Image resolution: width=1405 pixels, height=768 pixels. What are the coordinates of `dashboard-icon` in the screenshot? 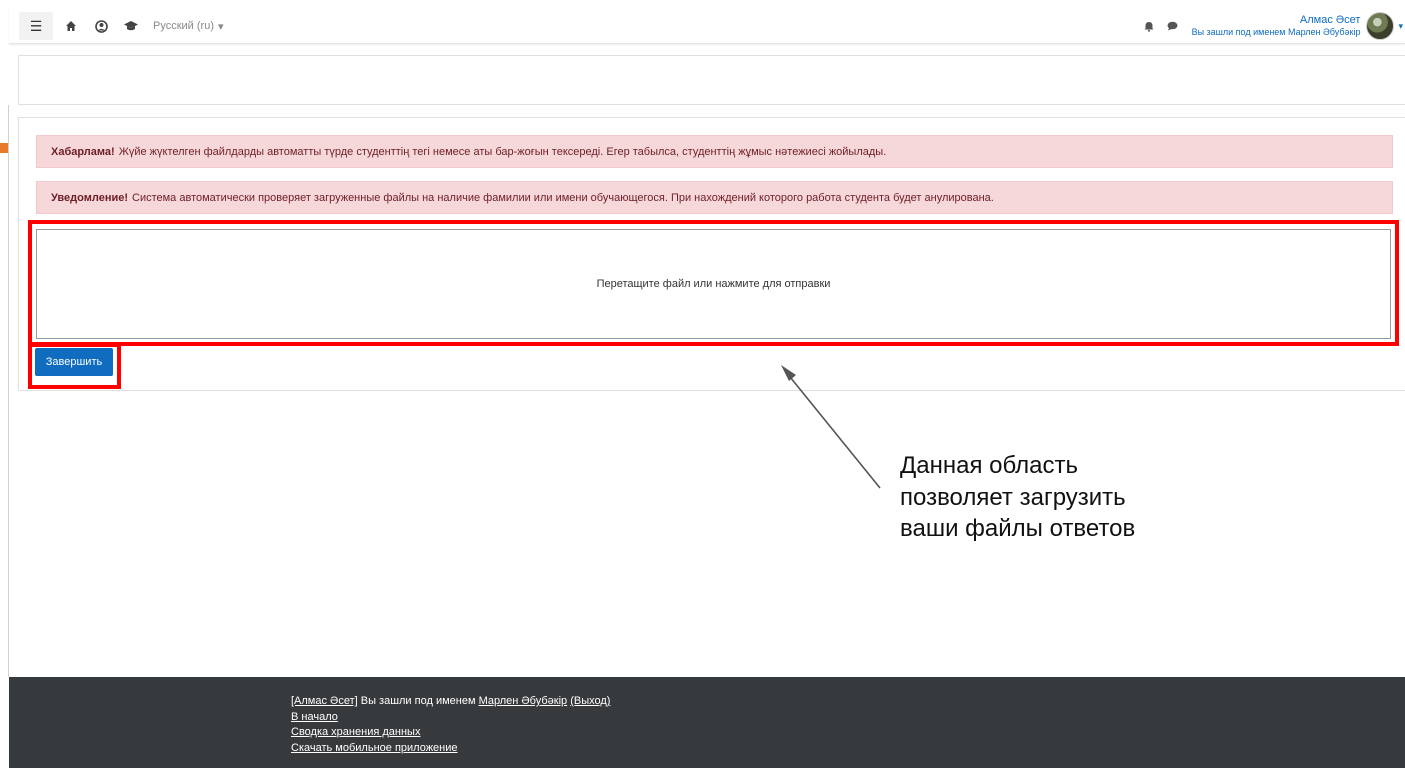 It's located at (101, 26).